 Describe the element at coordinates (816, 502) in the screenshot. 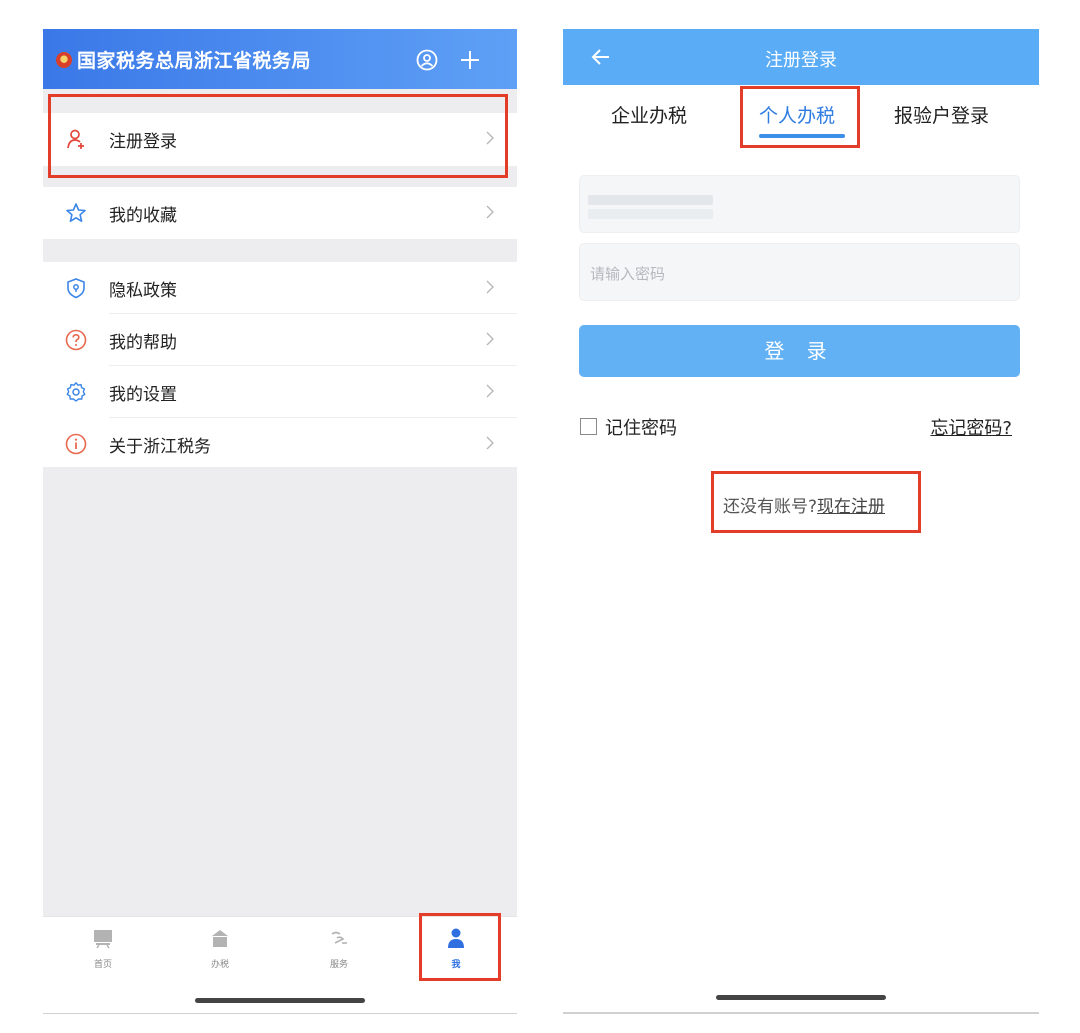

I see `highlight-register-link` at that location.